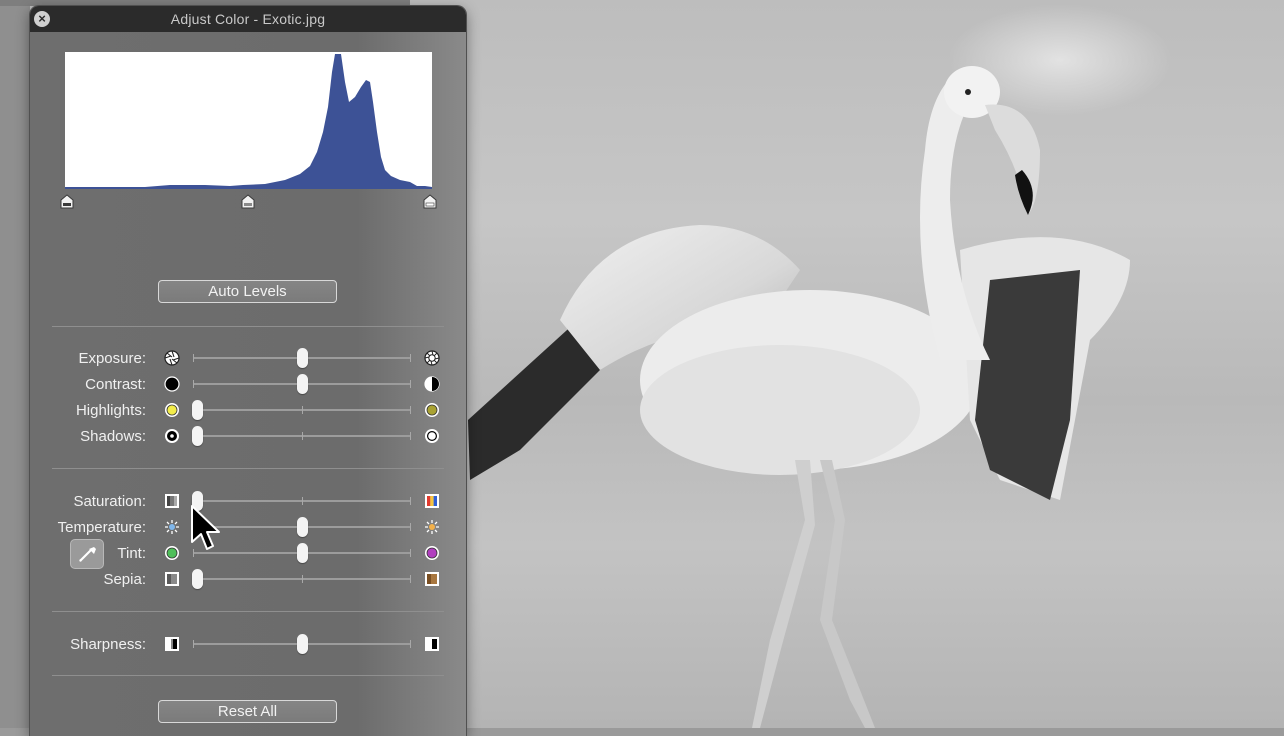  I want to click on sharpness-thumb, so click(302, 644).